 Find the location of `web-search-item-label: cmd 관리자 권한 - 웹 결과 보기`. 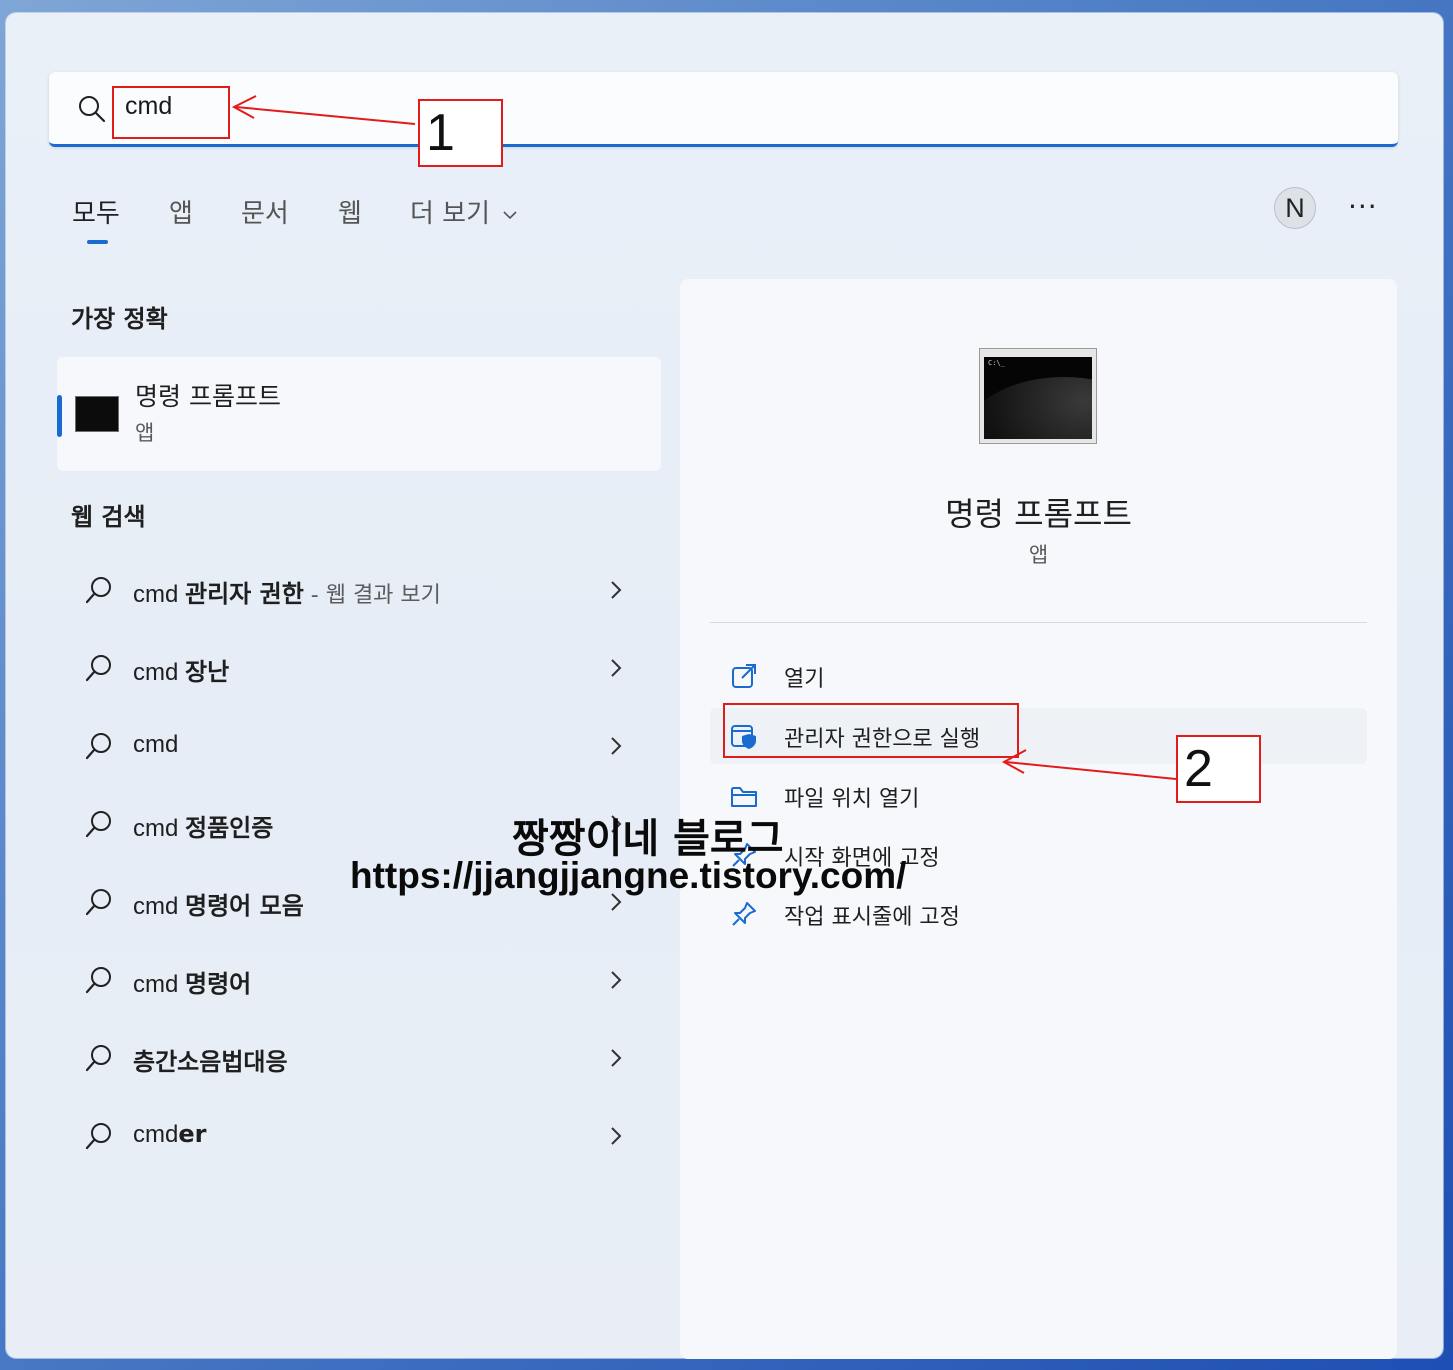

web-search-item-label: cmd 관리자 권한 - 웹 결과 보기 is located at coordinates (287, 591).